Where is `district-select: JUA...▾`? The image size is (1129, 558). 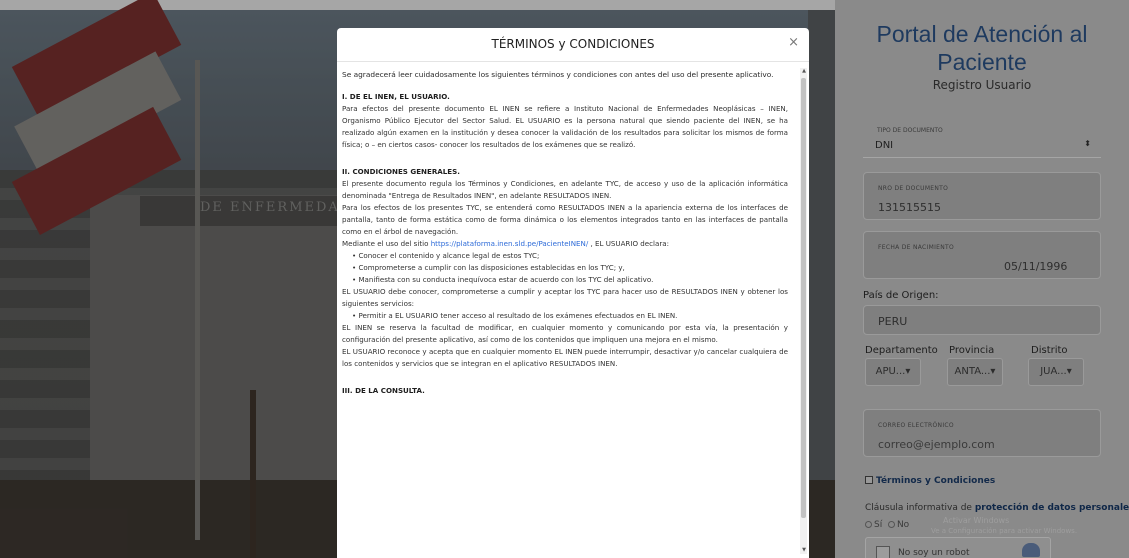
district-select: JUA...▾ is located at coordinates (1056, 372).